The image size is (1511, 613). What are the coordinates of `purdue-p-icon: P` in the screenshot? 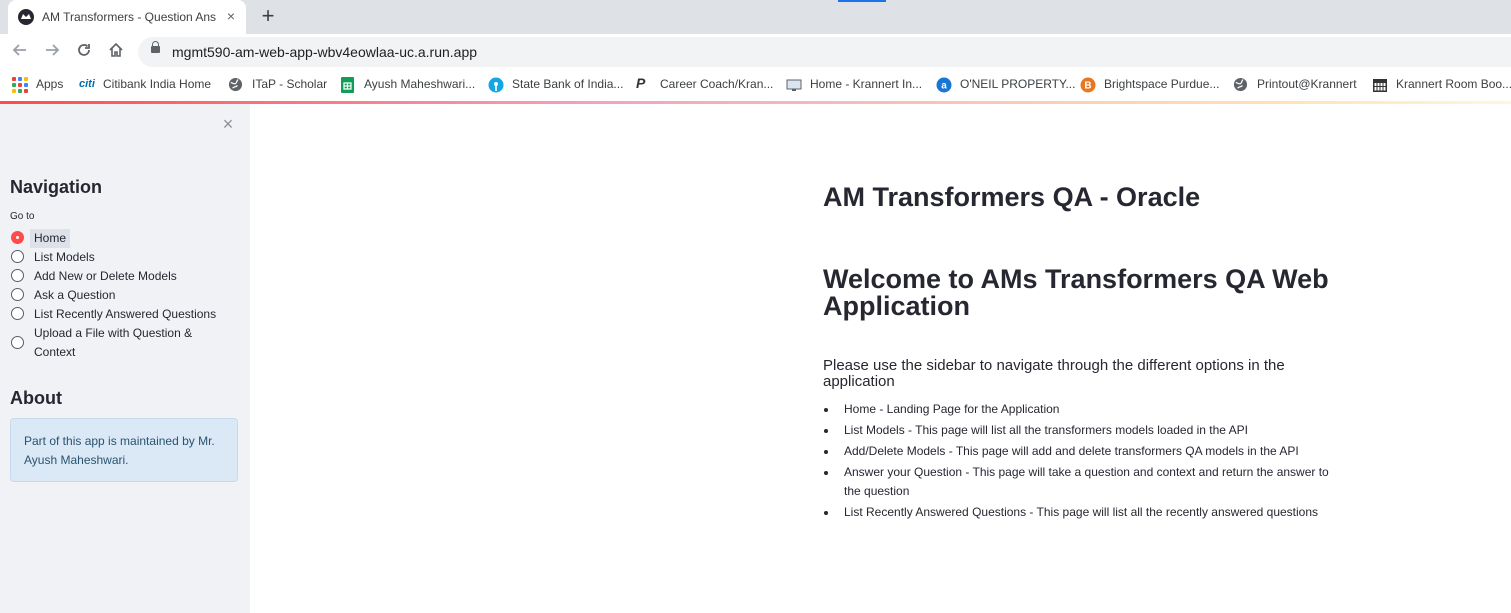 It's located at (641, 83).